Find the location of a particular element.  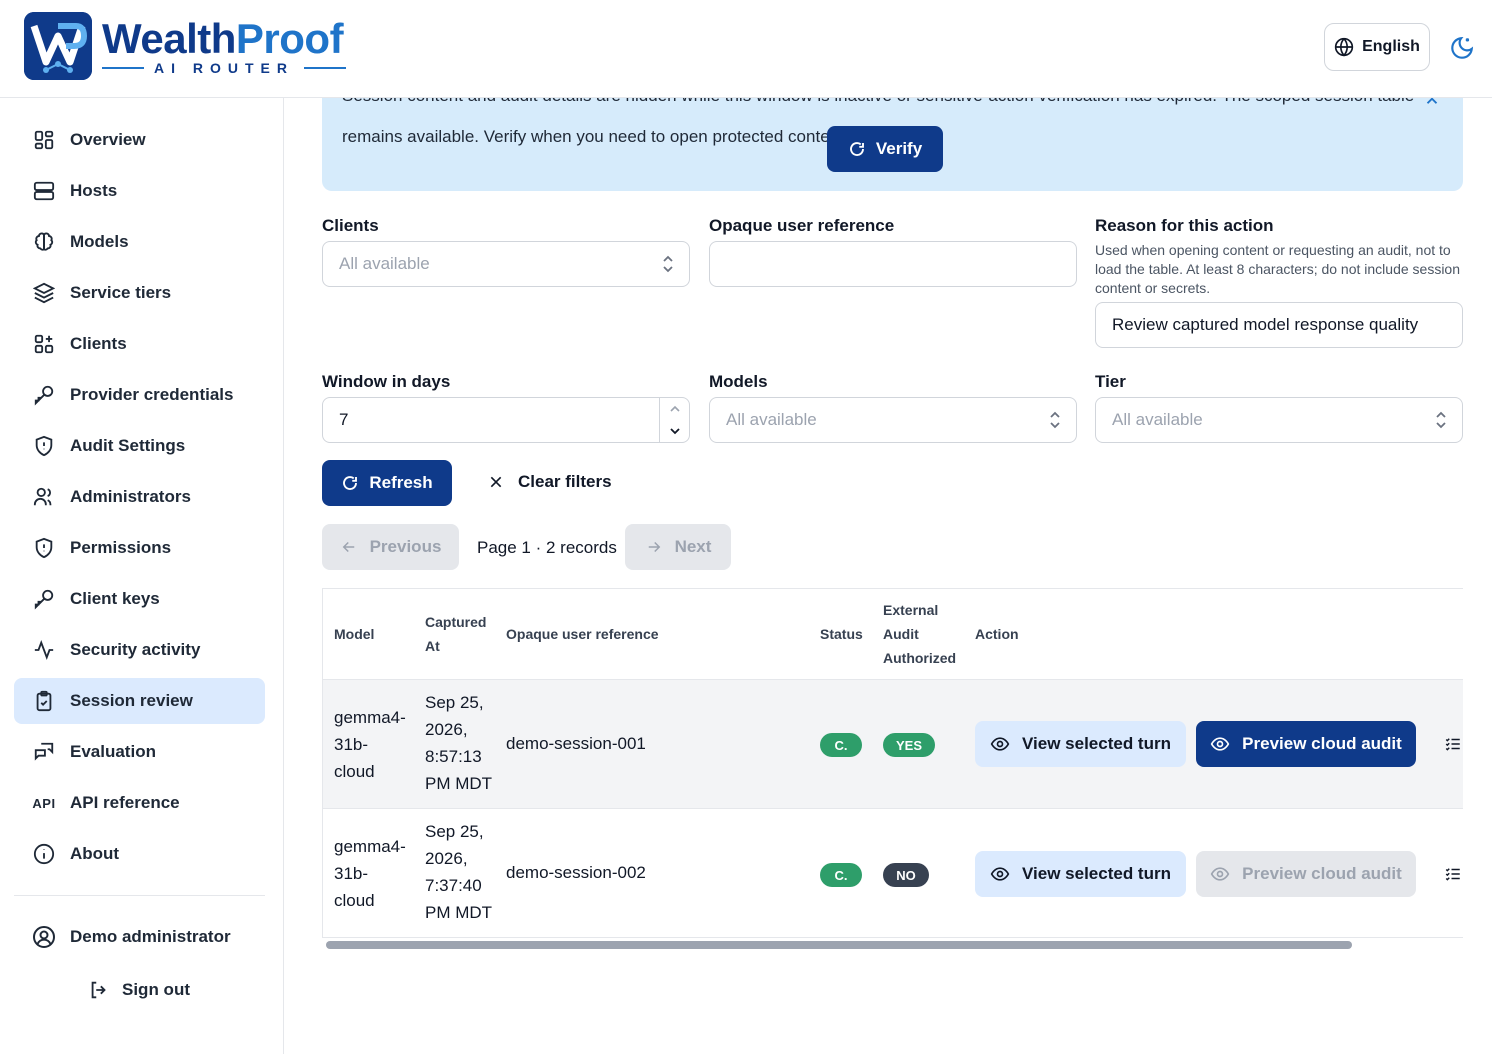

models-select: All available is located at coordinates (893, 420).